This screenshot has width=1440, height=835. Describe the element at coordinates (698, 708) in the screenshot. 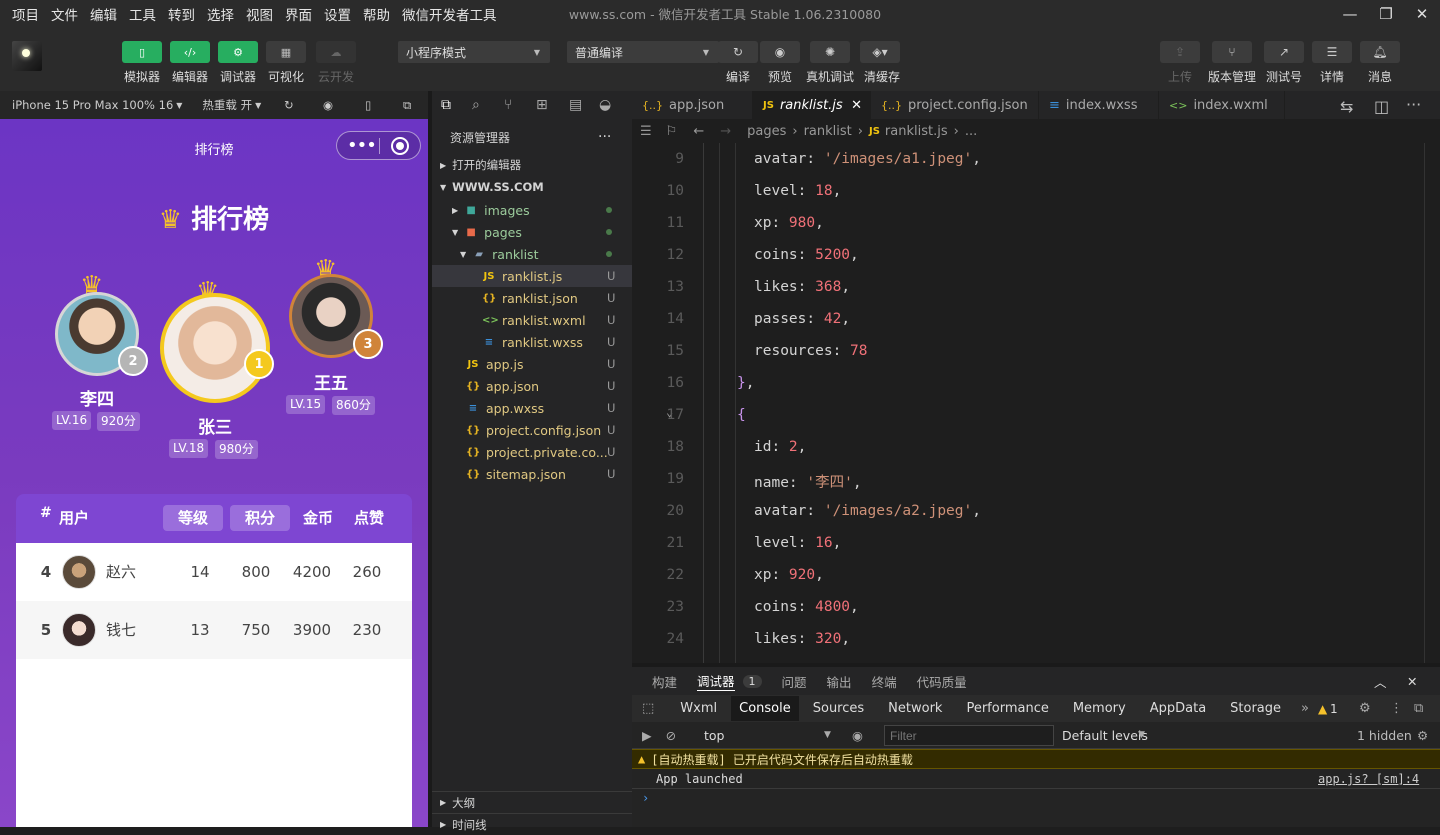

I see `tab-wxml: Wxml` at that location.